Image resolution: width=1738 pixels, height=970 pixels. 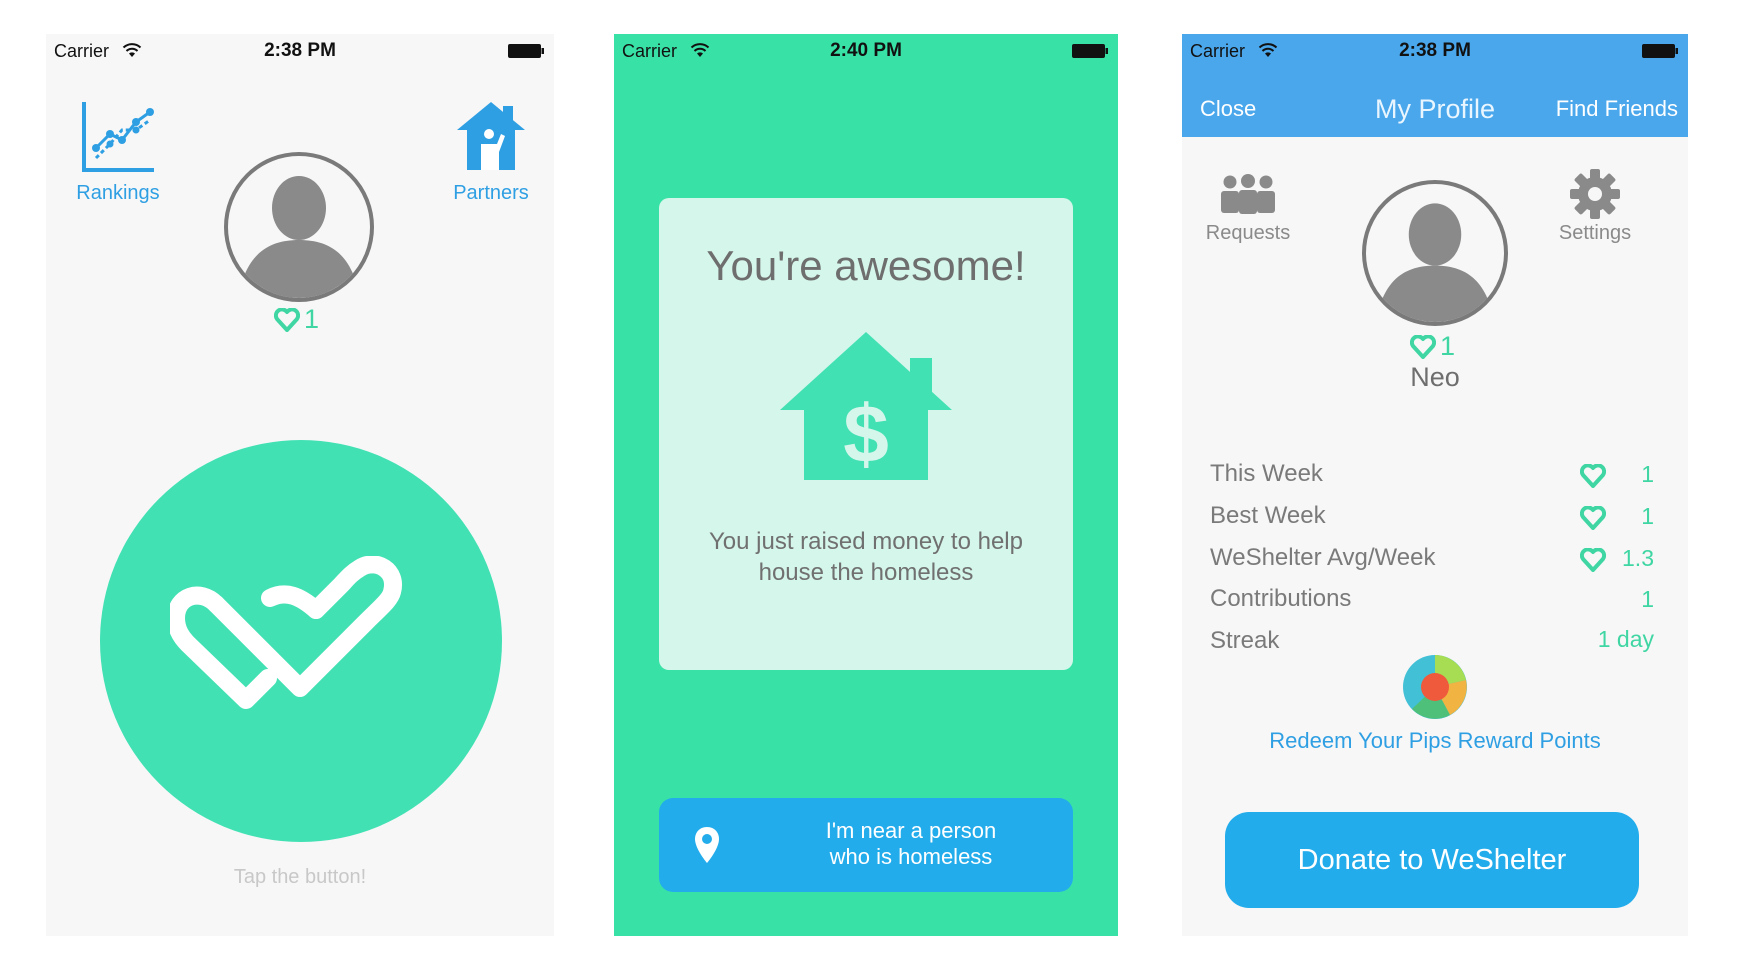 What do you see at coordinates (866, 572) in the screenshot?
I see `card-message-line2: house the homeless` at bounding box center [866, 572].